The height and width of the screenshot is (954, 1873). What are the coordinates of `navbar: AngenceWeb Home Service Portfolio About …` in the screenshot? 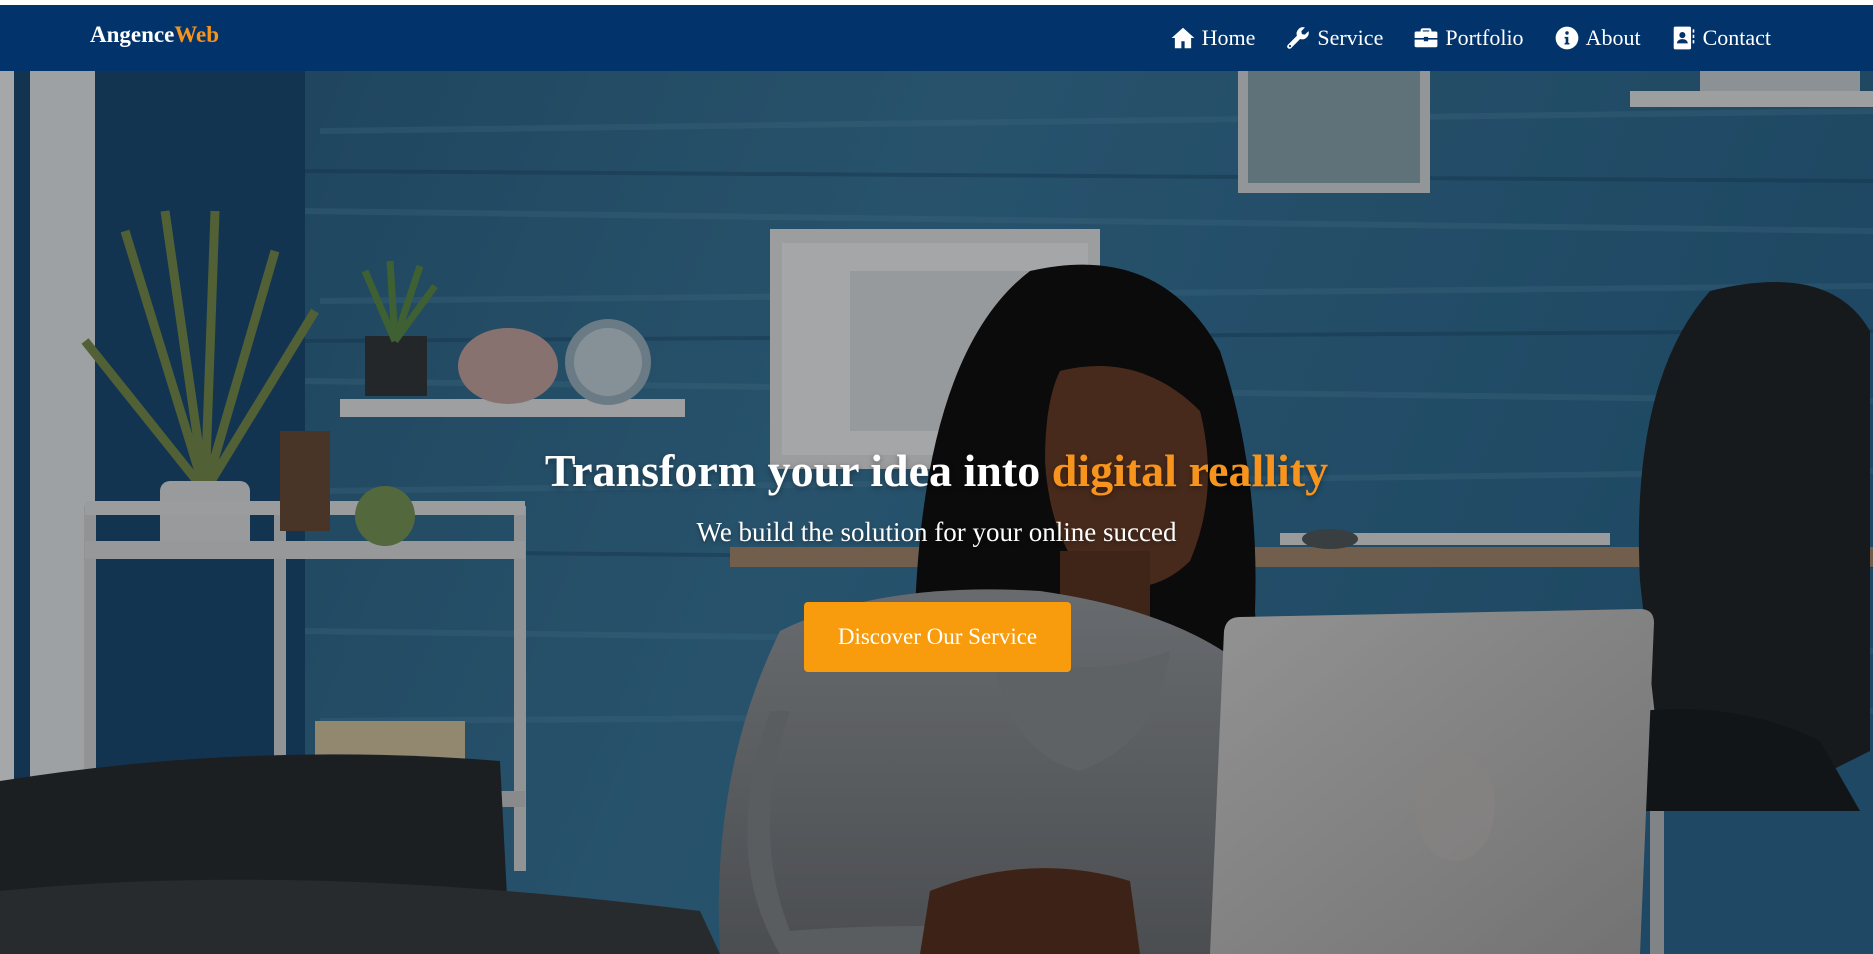 It's located at (936, 38).